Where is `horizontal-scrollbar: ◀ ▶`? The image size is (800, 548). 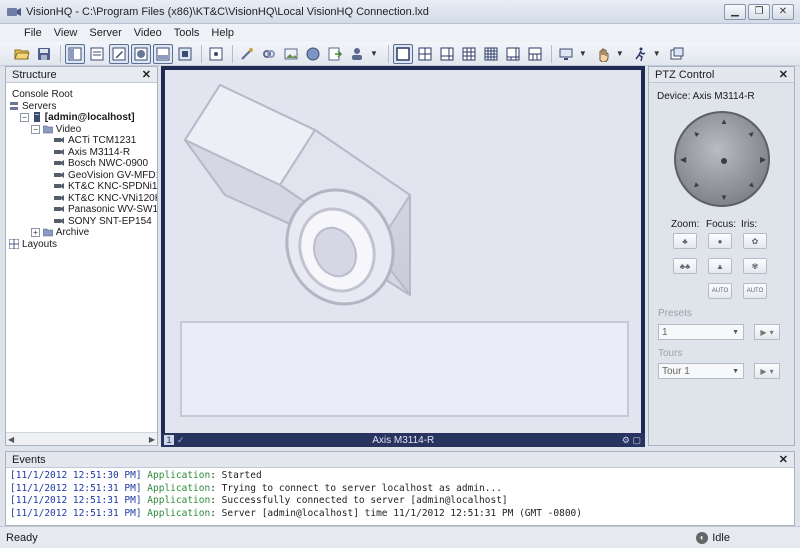 horizontal-scrollbar: ◀ ▶ is located at coordinates (81, 438).